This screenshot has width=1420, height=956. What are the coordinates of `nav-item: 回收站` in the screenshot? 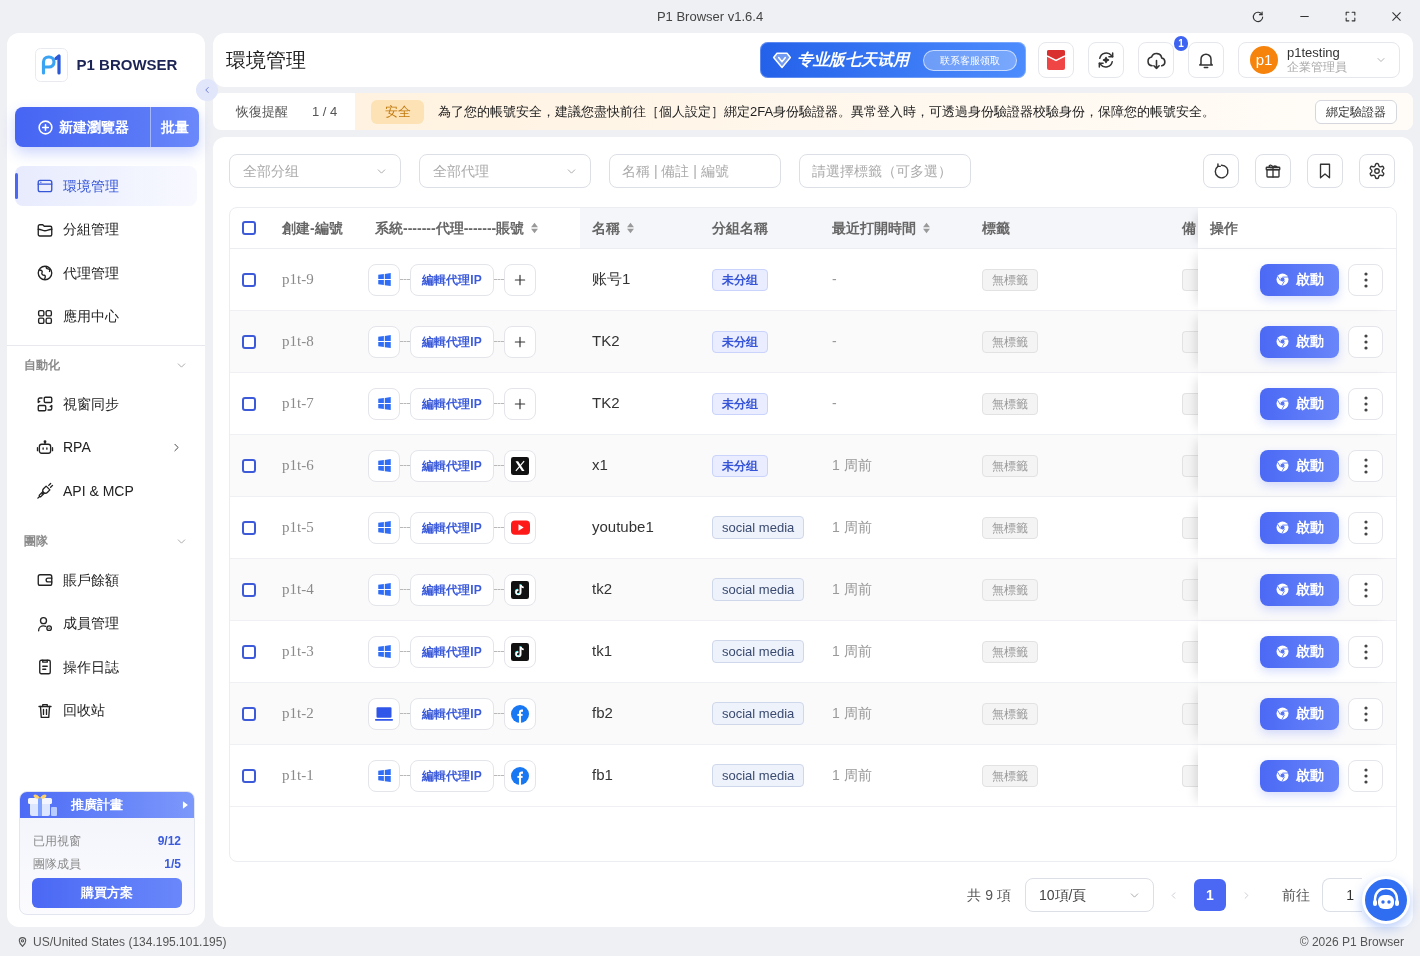 It's located at (106, 710).